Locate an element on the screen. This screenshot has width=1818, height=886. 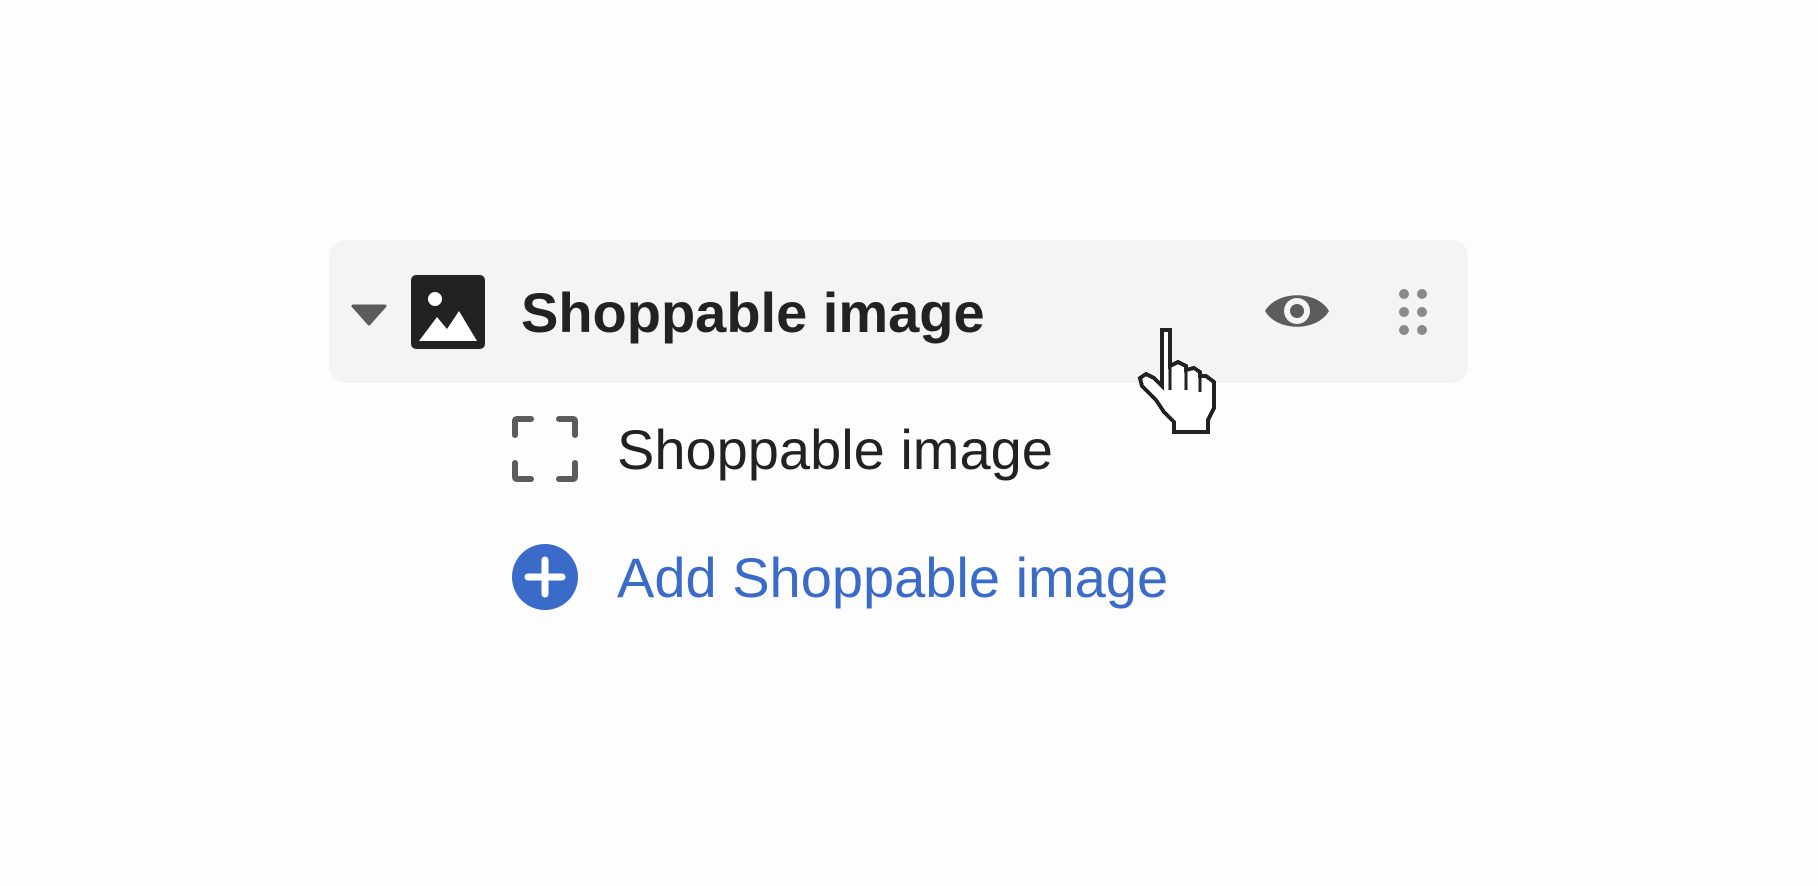
drag-handle-icon is located at coordinates (1413, 312).